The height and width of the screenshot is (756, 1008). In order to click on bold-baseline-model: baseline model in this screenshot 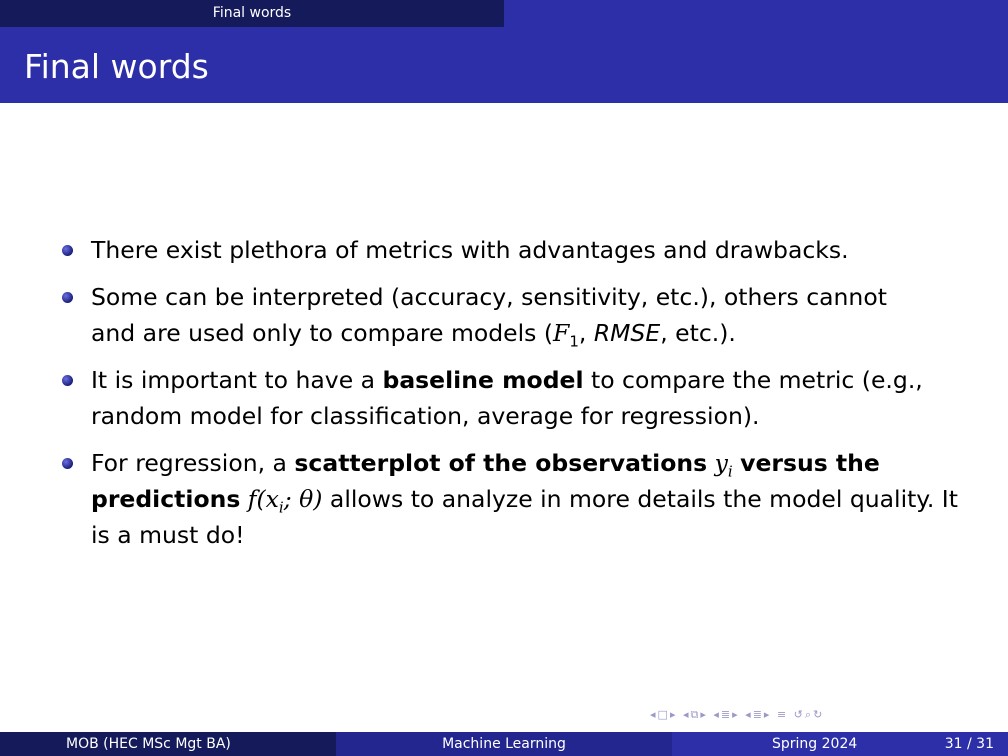, I will do `click(483, 380)`.